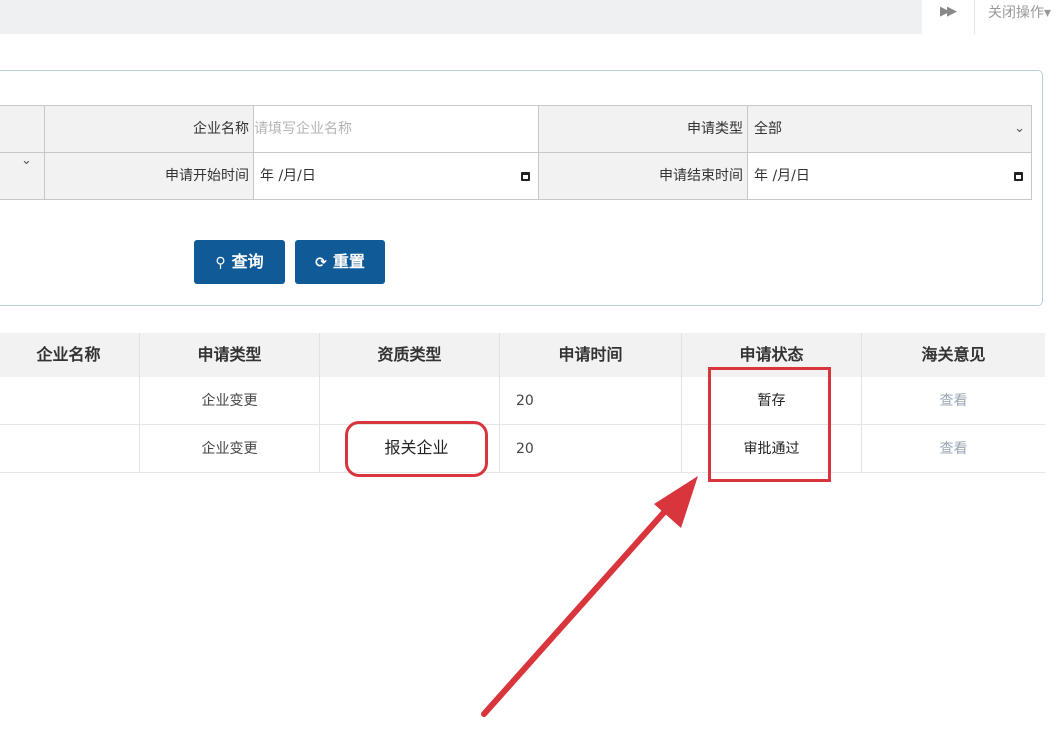 The image size is (1063, 748). I want to click on column-header: 申请类型, so click(230, 355).